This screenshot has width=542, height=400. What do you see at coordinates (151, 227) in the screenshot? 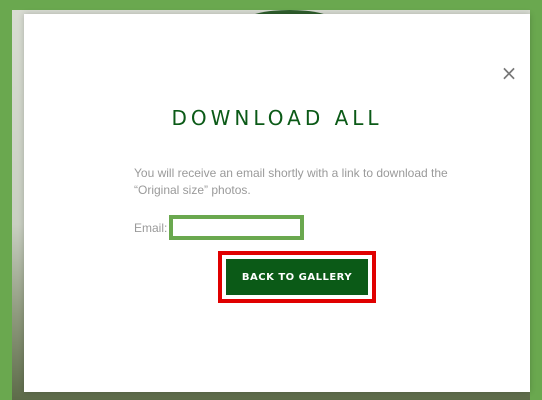
I see `email-label: Email:` at bounding box center [151, 227].